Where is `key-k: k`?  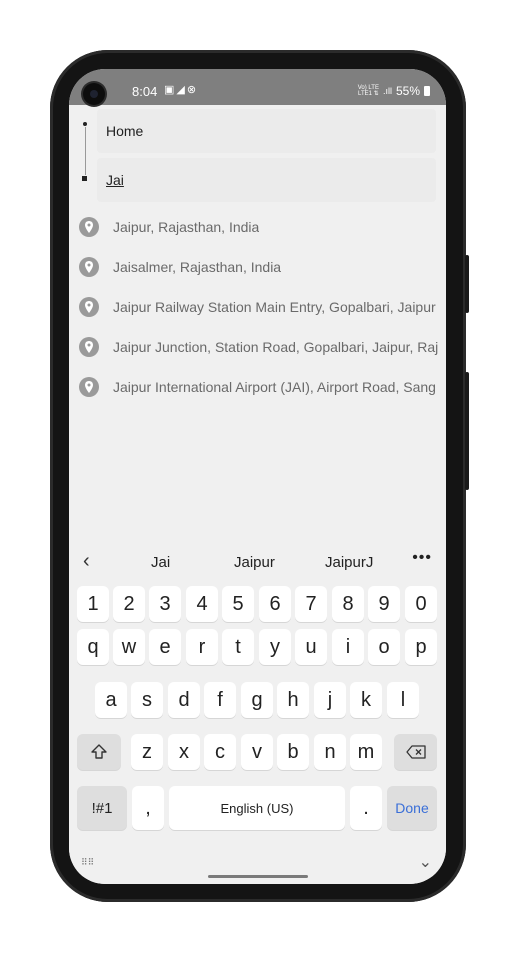
key-k: k is located at coordinates (366, 700).